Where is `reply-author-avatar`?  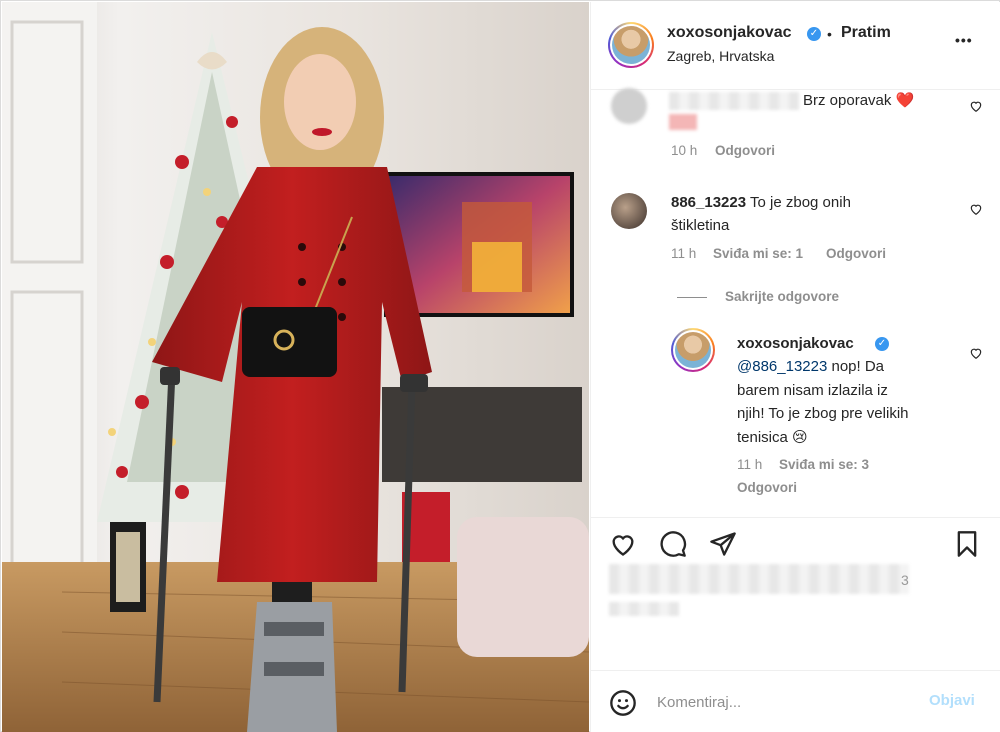
reply-author-avatar is located at coordinates (693, 350).